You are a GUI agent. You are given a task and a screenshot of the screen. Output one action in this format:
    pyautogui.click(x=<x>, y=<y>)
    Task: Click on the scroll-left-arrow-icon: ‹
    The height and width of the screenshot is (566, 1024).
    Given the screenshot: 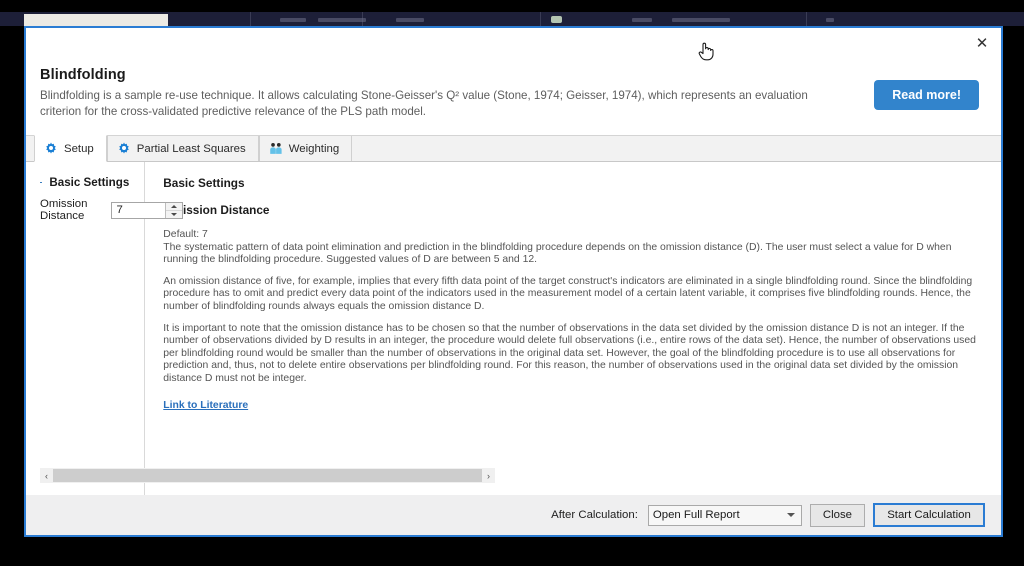 What is the action you would take?
    pyautogui.click(x=46, y=475)
    